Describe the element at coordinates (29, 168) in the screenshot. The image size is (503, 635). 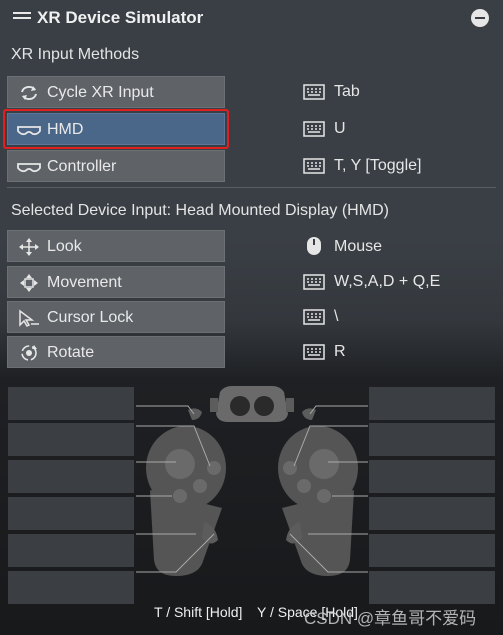
I see `controller-icon` at that location.